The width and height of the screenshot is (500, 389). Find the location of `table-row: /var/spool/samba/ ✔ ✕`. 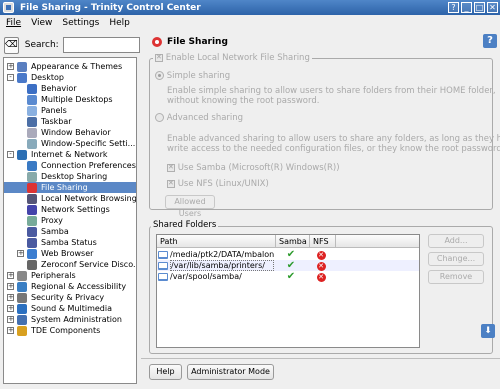

table-row: /var/spool/samba/ ✔ ✕ is located at coordinates (288, 276).